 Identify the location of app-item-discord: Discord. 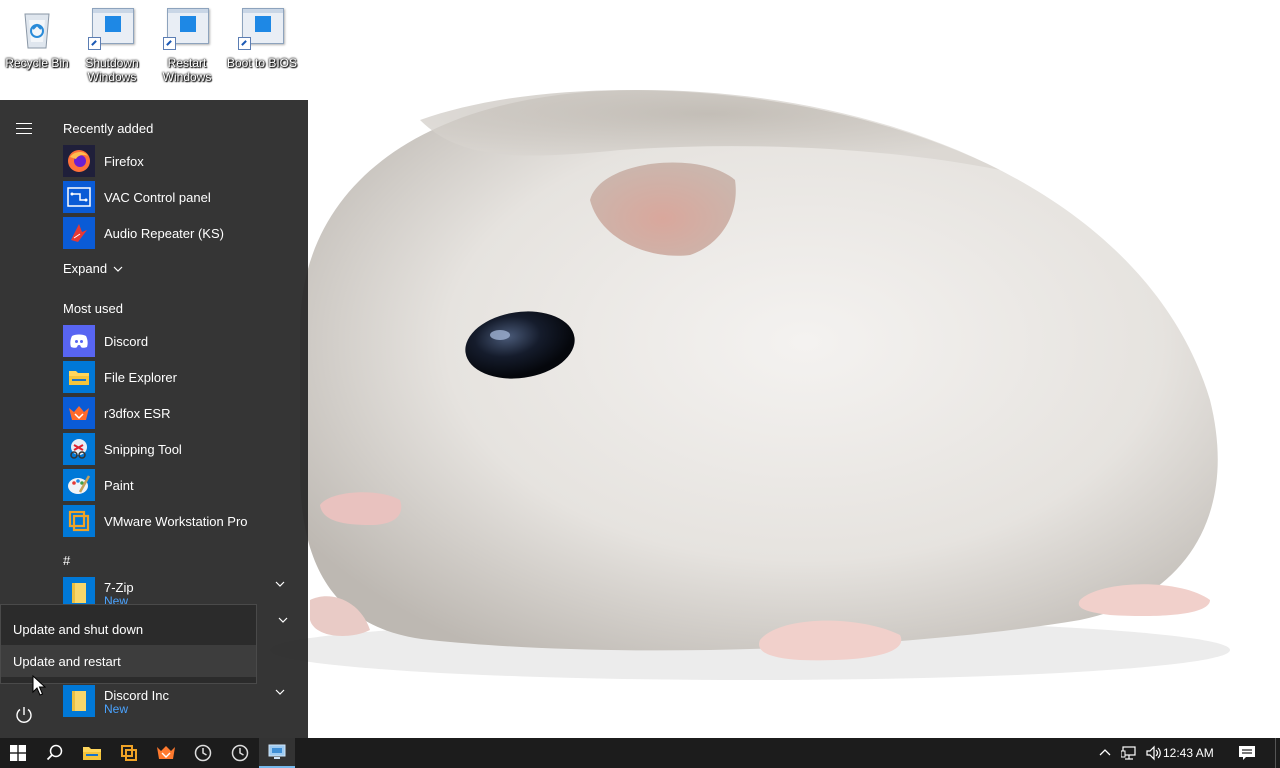
(183, 341).